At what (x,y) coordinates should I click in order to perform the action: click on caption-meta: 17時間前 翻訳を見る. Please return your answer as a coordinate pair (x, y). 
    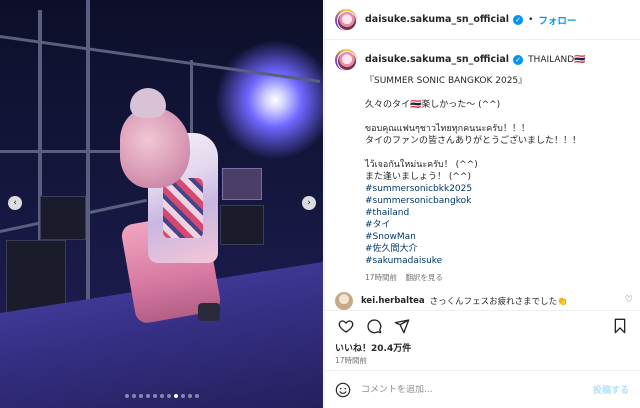
    Looking at the image, I should click on (498, 278).